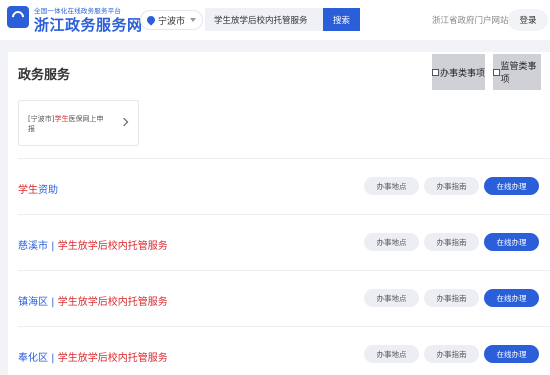 The image size is (550, 375). I want to click on service-item-title: 慈溪市 | 学生放学后校内托管服务, so click(93, 244).